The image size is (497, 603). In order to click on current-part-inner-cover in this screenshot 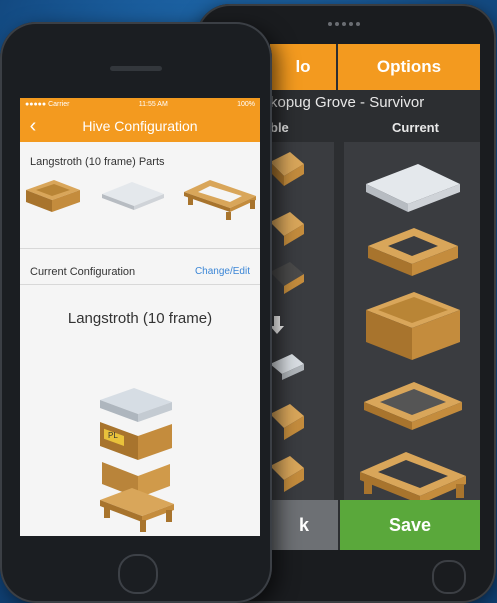, I will do `click(413, 252)`.